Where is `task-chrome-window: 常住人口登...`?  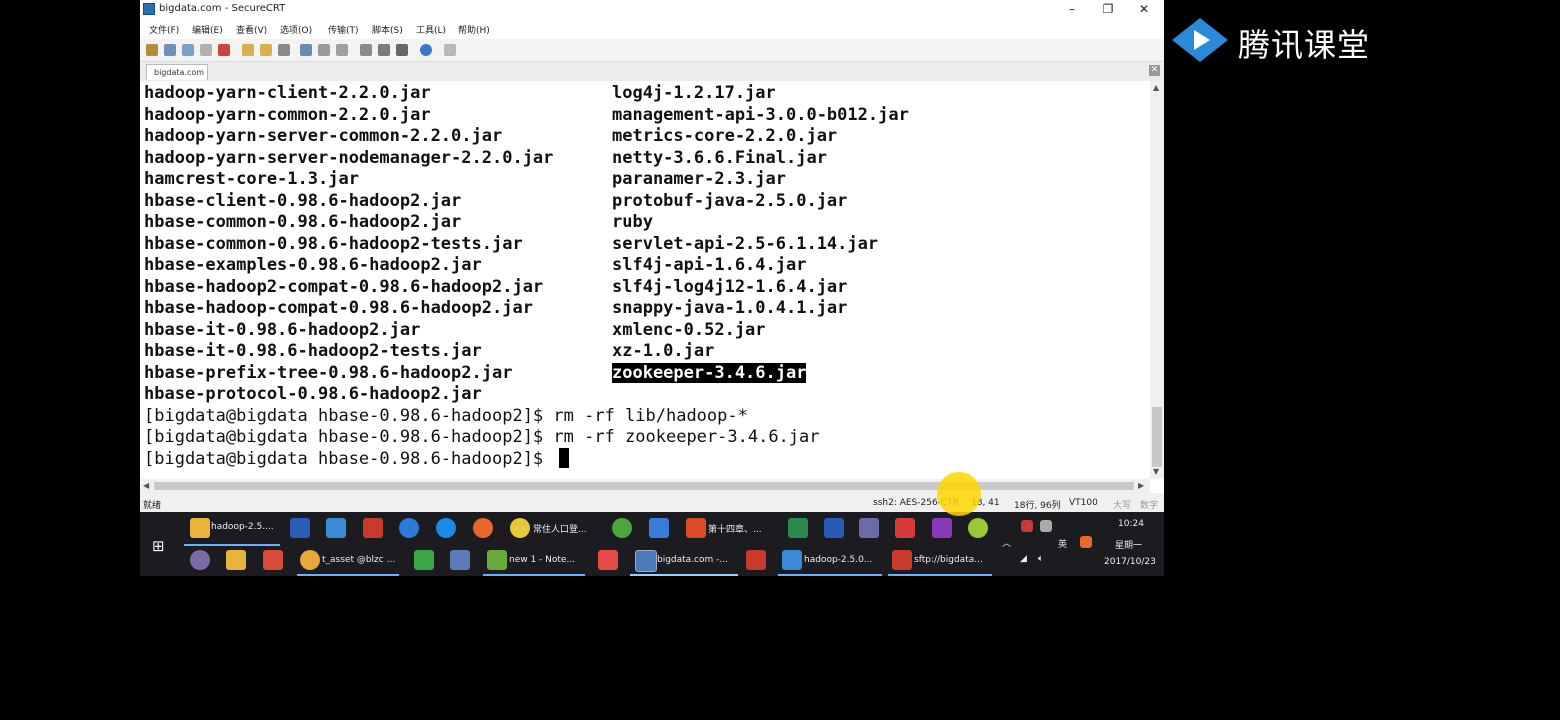
task-chrome-window: 常住人口登... is located at coordinates (560, 528).